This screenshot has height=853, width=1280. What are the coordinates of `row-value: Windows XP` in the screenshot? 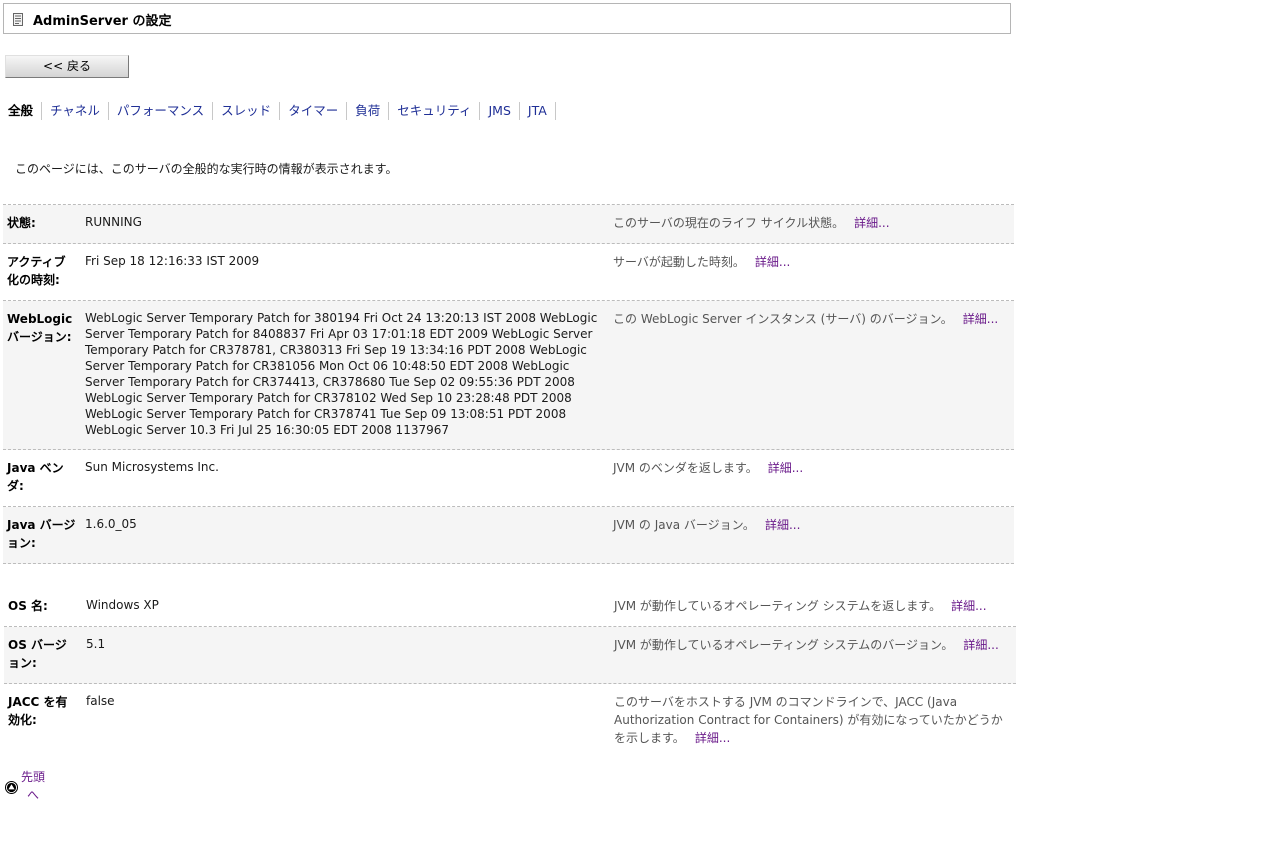 It's located at (122, 605).